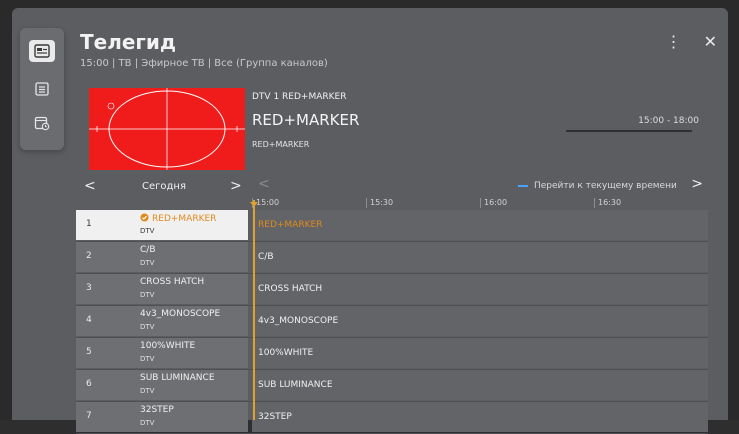 This screenshot has width=739, height=434. Describe the element at coordinates (480, 353) in the screenshot. I see `program-cell: 100%WHITE` at that location.